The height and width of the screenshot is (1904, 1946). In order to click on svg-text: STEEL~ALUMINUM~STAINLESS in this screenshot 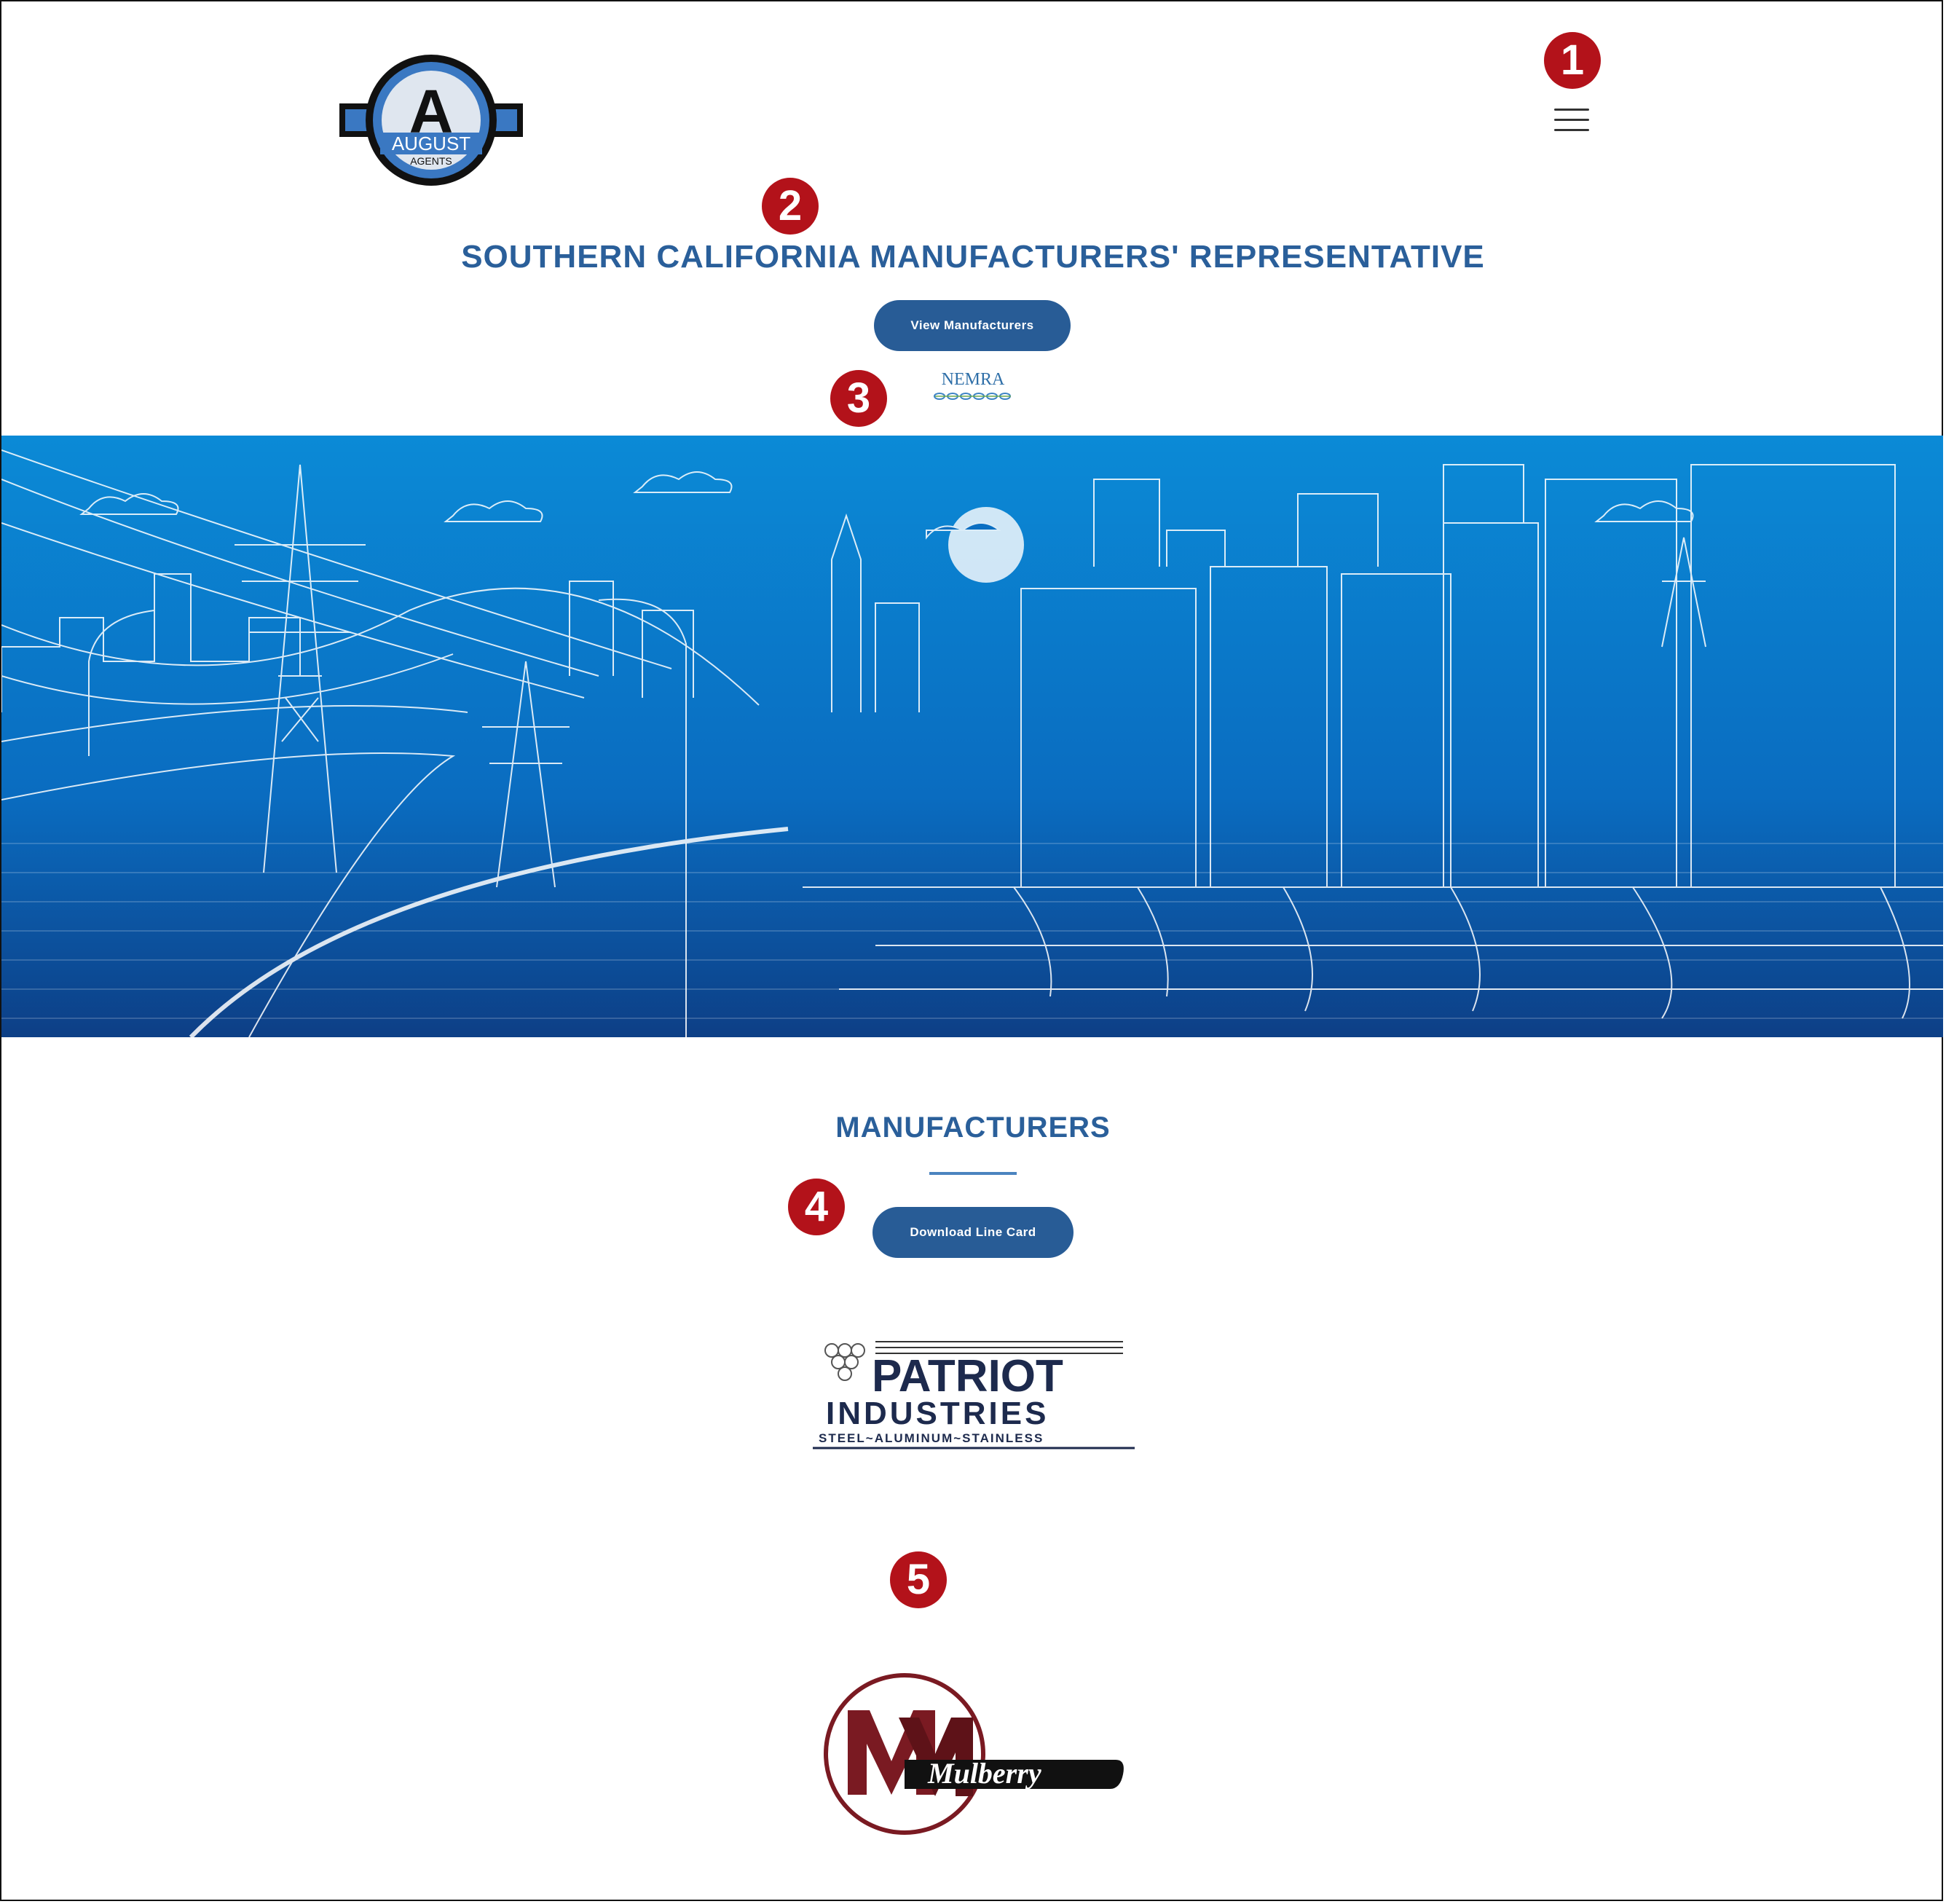, I will do `click(931, 1438)`.